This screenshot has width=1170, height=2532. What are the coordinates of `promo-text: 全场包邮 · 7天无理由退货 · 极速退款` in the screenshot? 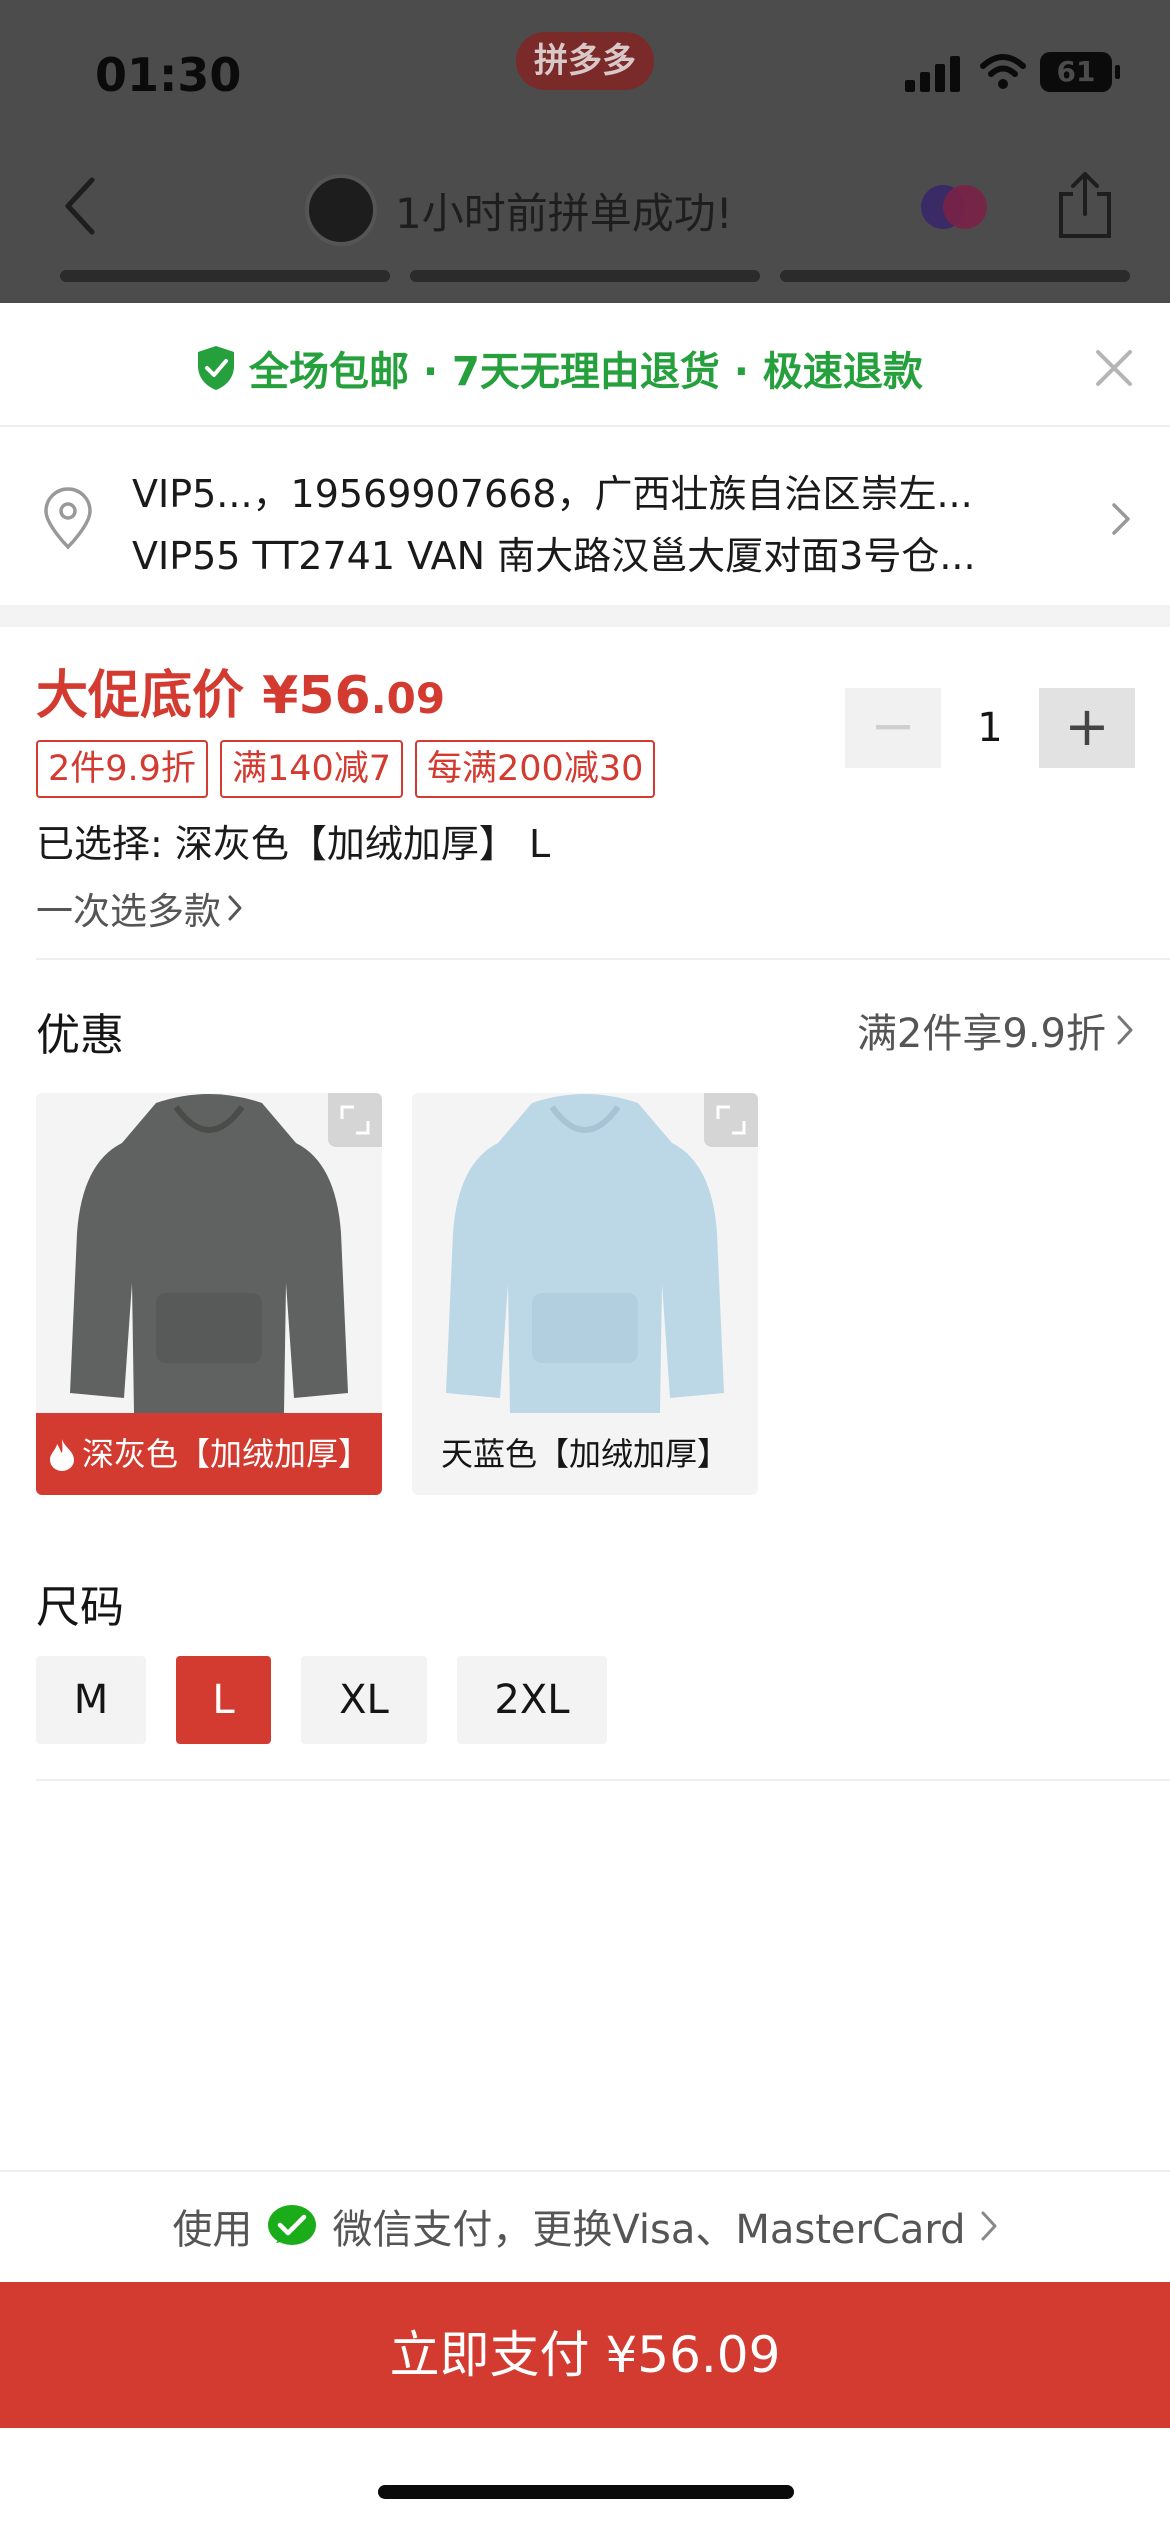 It's located at (586, 372).